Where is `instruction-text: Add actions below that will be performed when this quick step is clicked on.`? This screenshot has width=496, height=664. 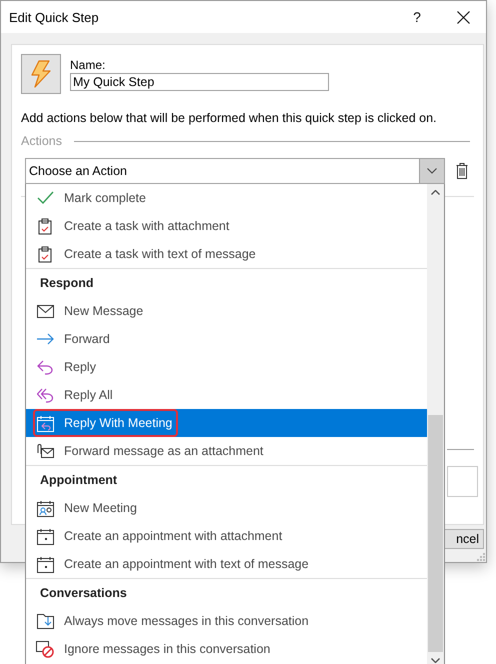
instruction-text: Add actions below that will be performed when this quick step is clicked on. is located at coordinates (229, 118).